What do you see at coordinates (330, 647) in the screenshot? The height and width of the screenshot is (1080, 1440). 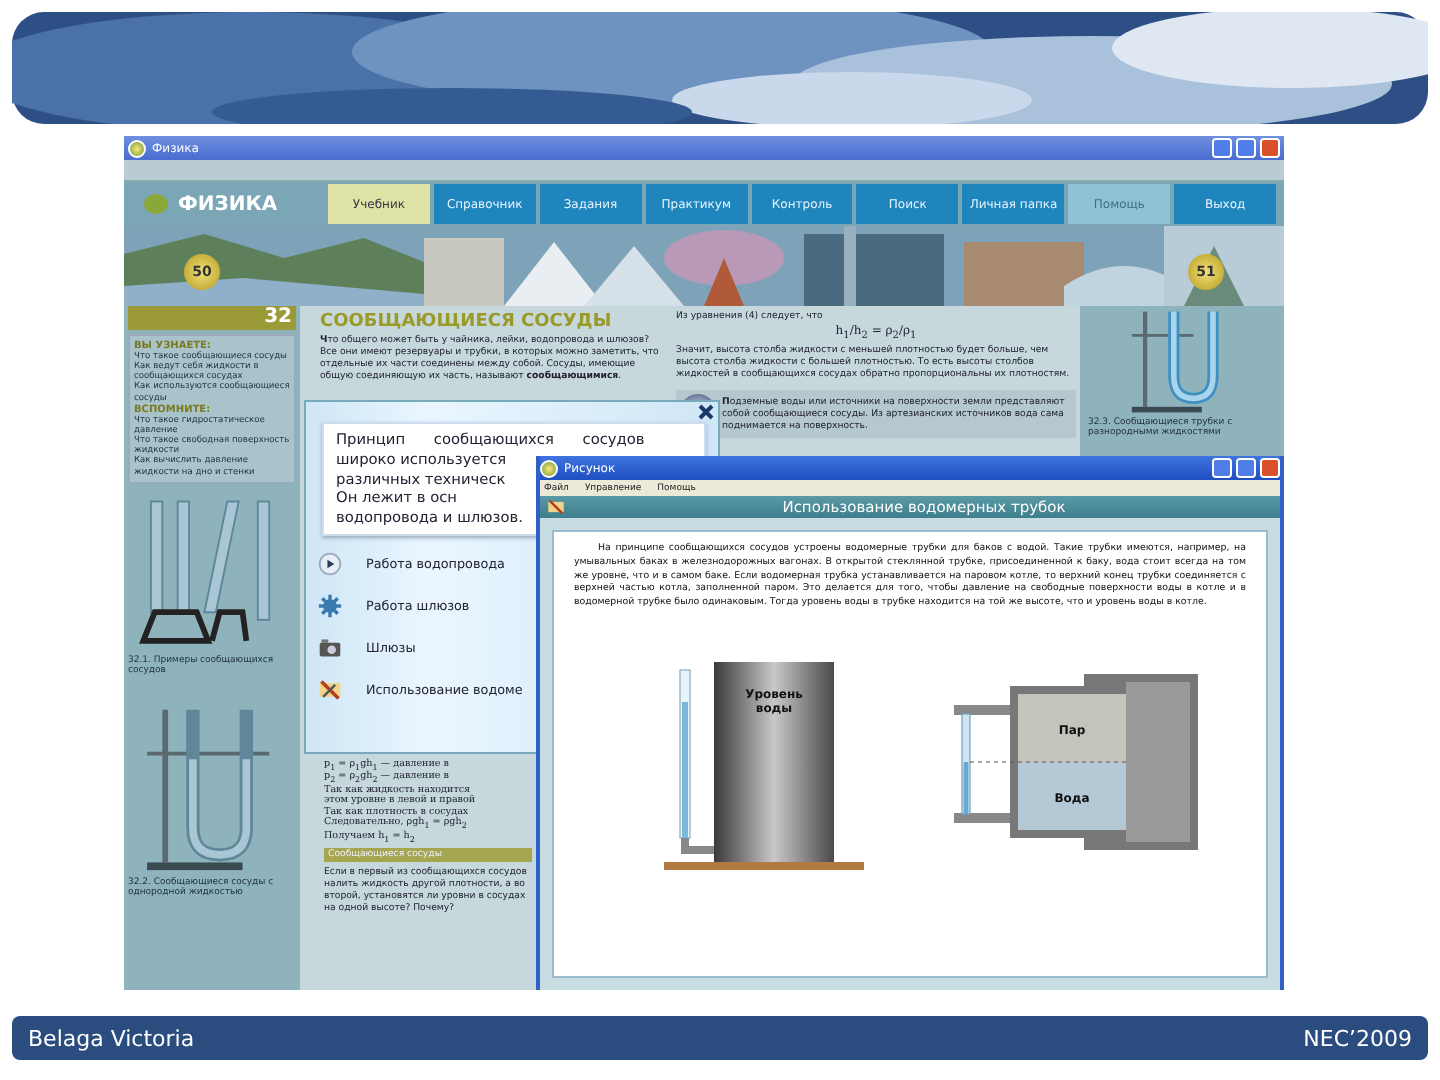 I see `camera-icon` at bounding box center [330, 647].